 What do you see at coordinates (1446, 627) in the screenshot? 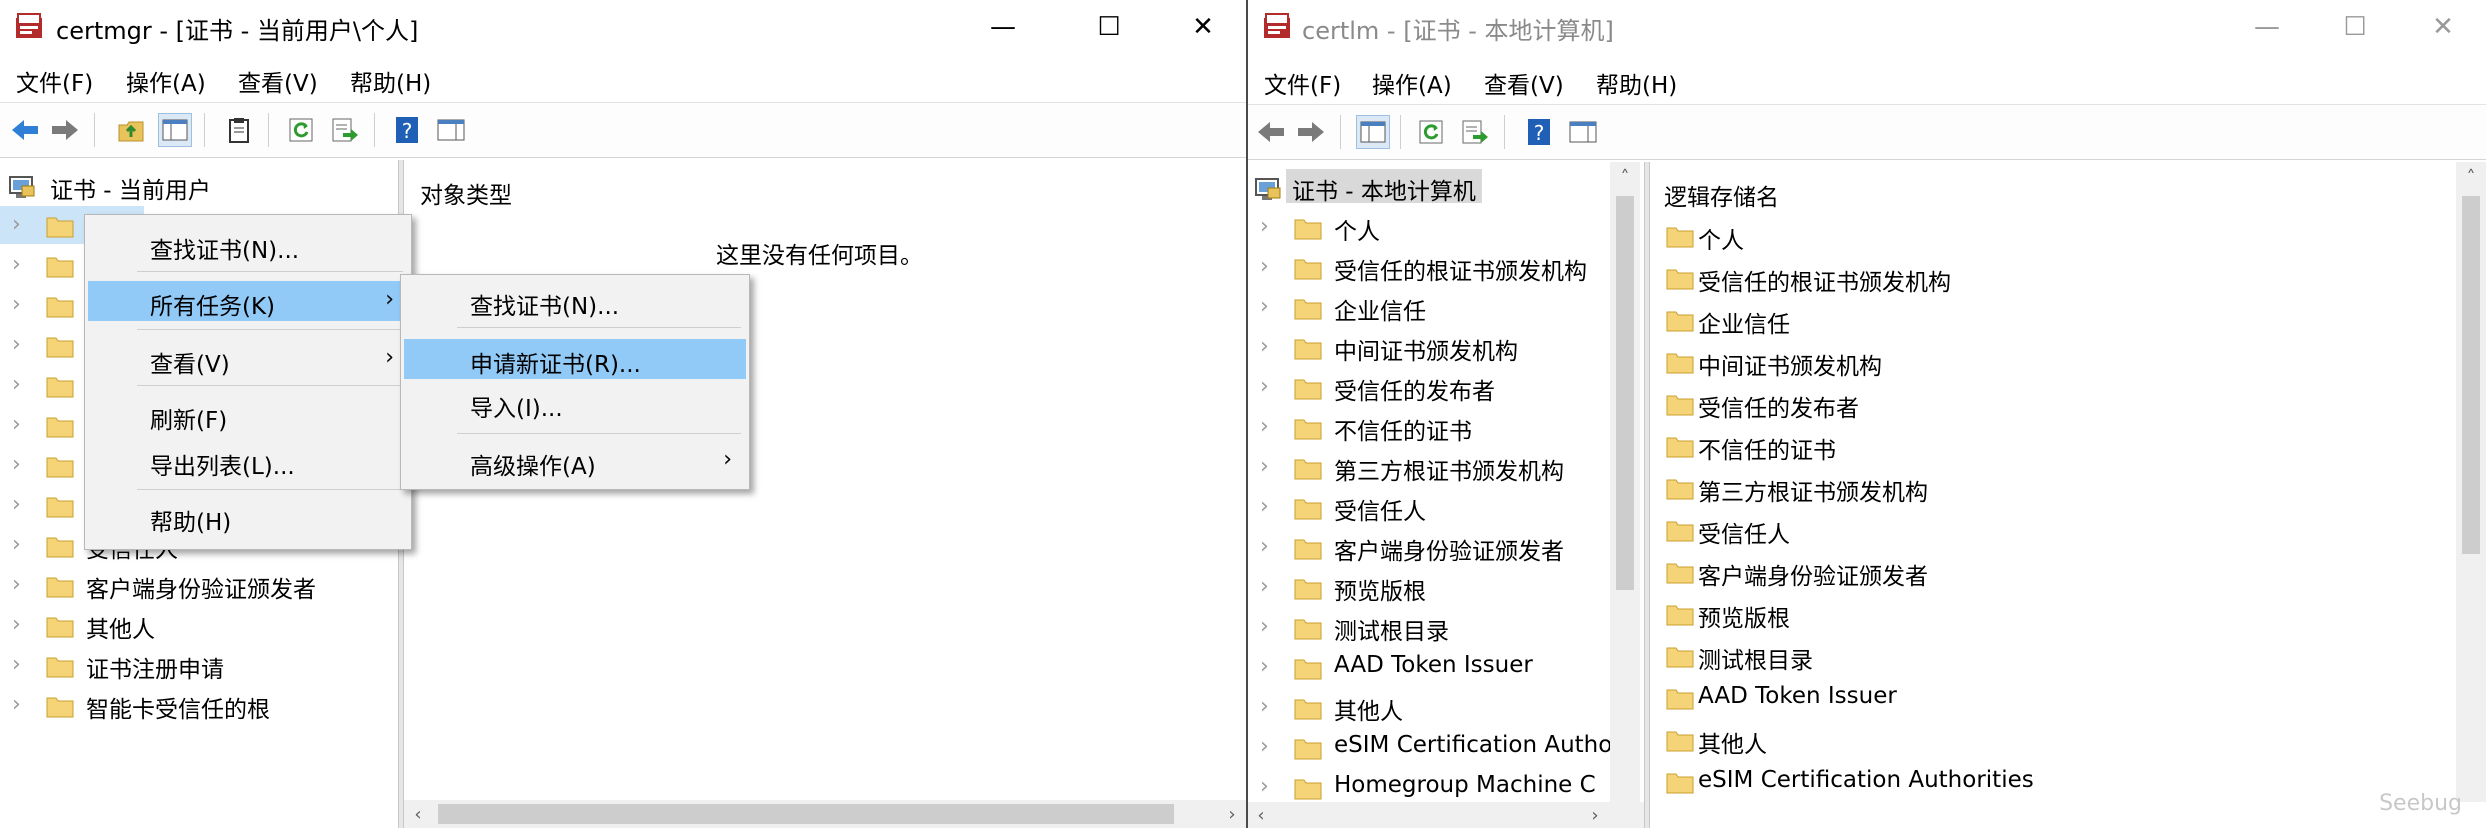
I see `tree-item: › 测试根目录` at bounding box center [1446, 627].